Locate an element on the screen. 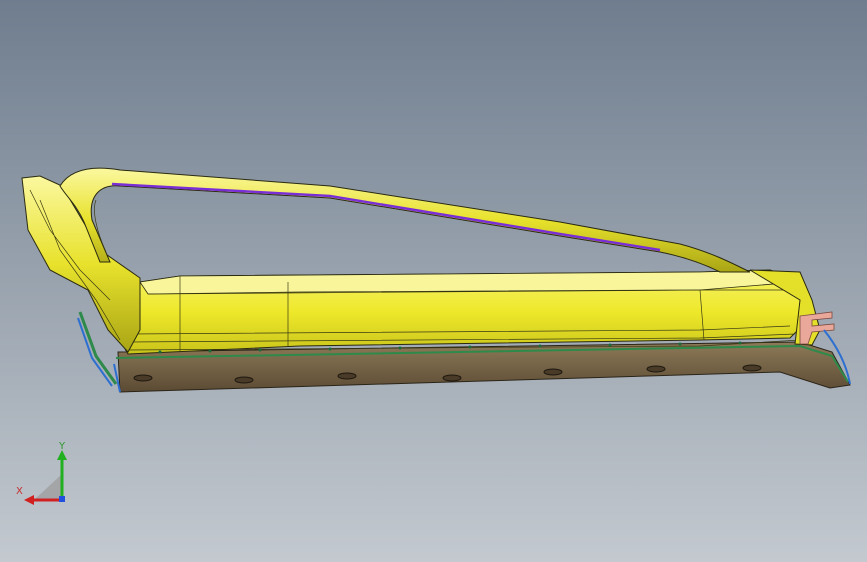  axis-triad-graphic is located at coordinates (45, 477).